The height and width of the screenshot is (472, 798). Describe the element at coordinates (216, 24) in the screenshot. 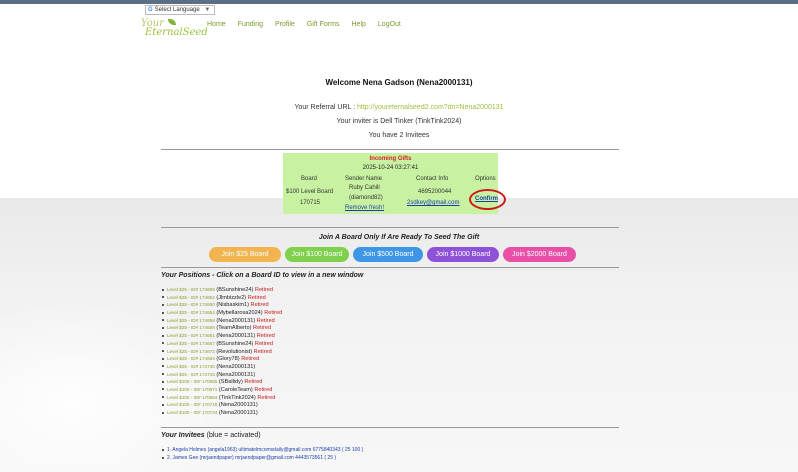

I see `nav-home: Home` at that location.